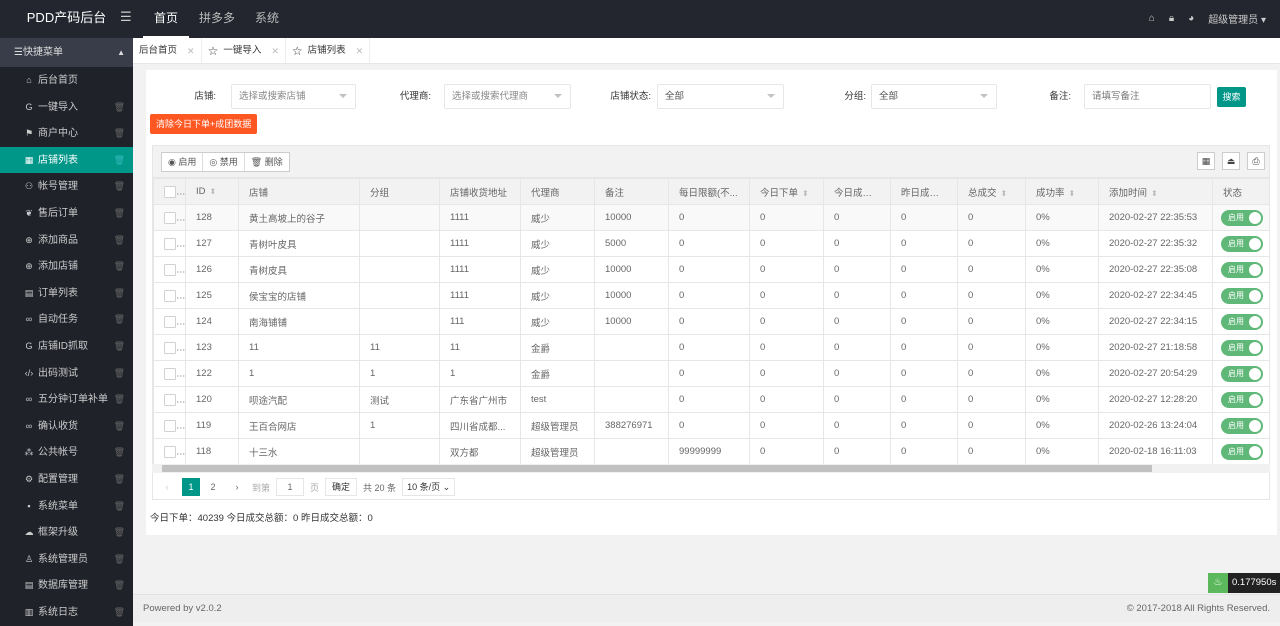  Describe the element at coordinates (66, 373) in the screenshot. I see `sidebar-item: ‹/› 出码测试 🗑︎` at that location.